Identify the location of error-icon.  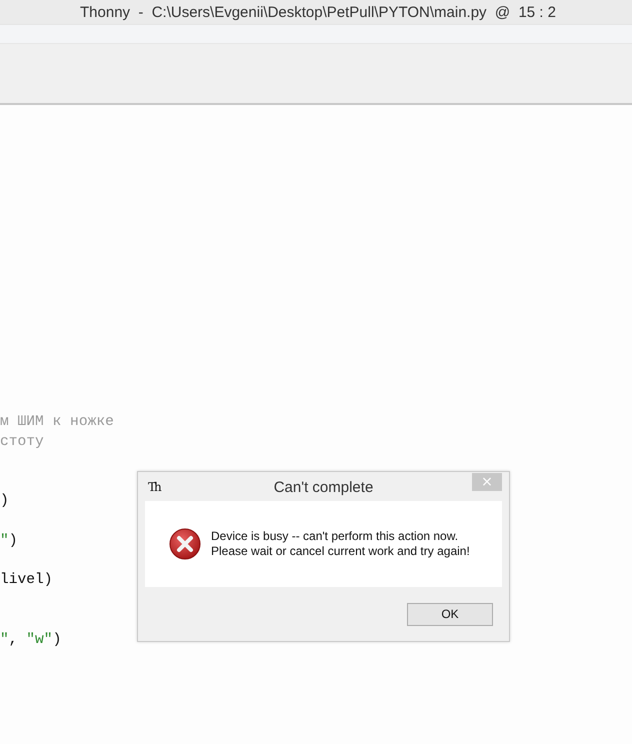
(185, 544).